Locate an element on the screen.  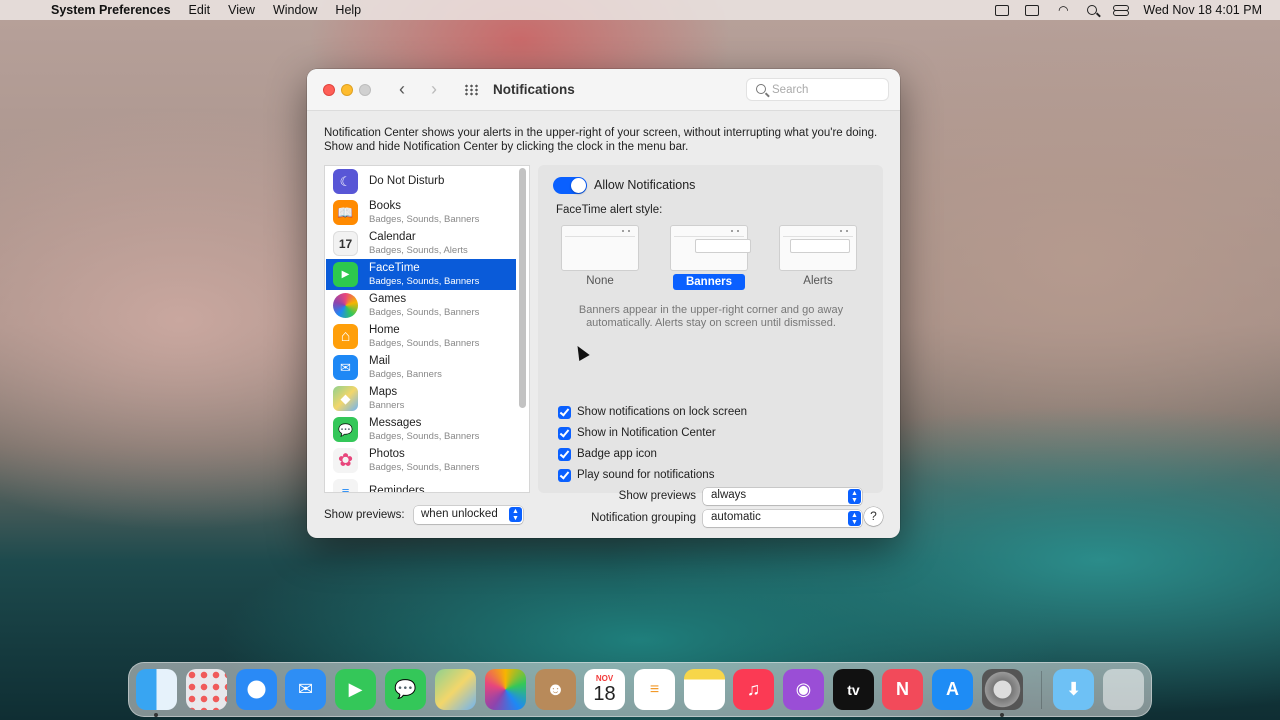
app-row-calendar: 17 Calendar Badges, Sounds, Alerts is located at coordinates (421, 243).